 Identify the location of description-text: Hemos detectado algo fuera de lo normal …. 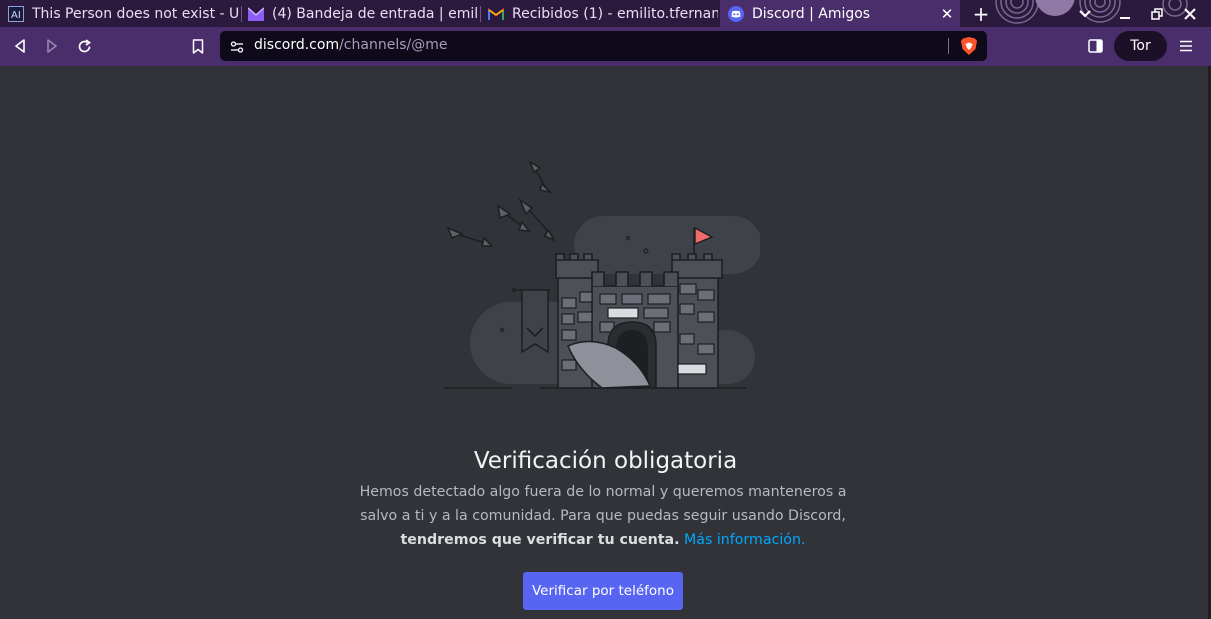
(603, 504).